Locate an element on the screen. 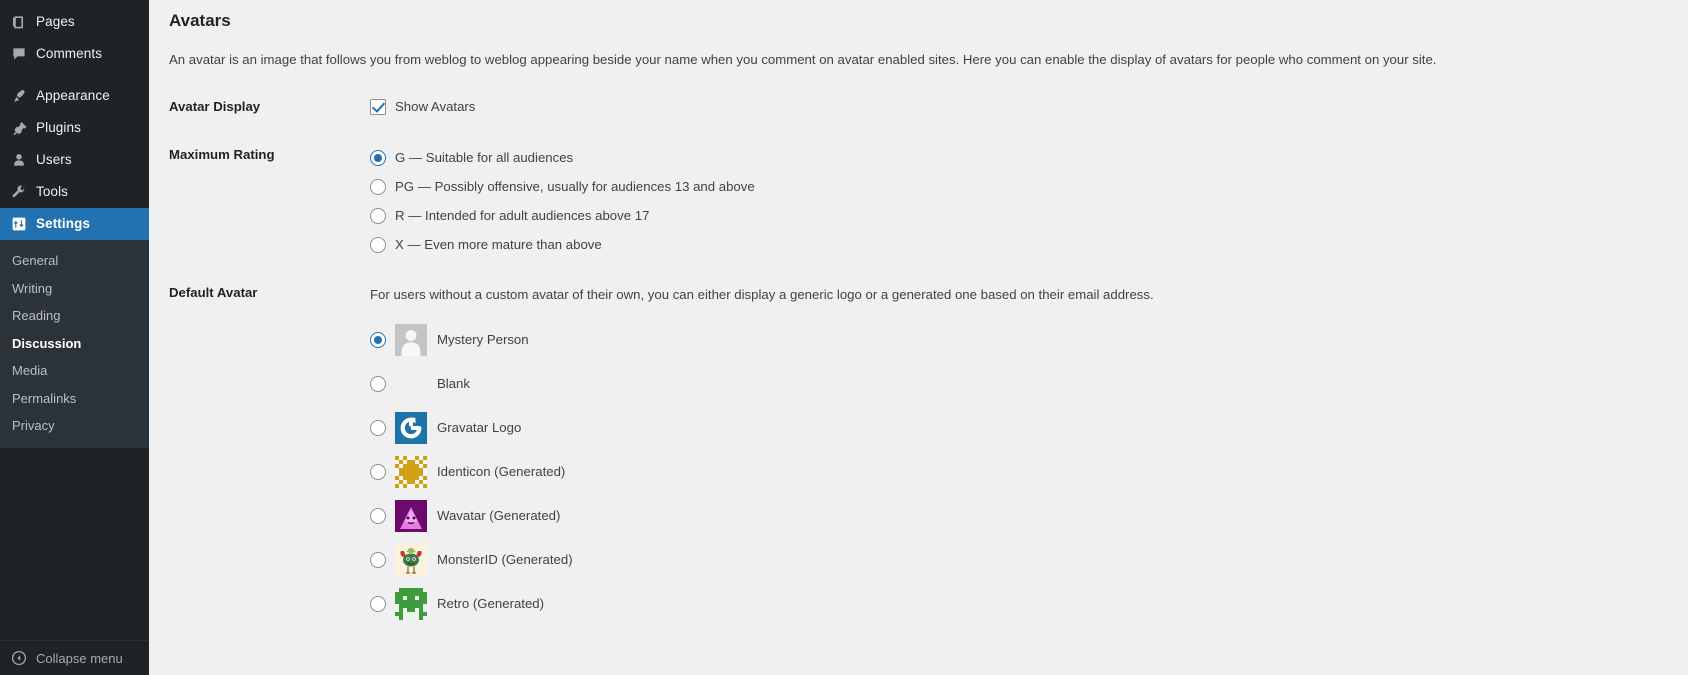 The width and height of the screenshot is (1688, 675). show-avatars-label: Show Avatars is located at coordinates (435, 107).